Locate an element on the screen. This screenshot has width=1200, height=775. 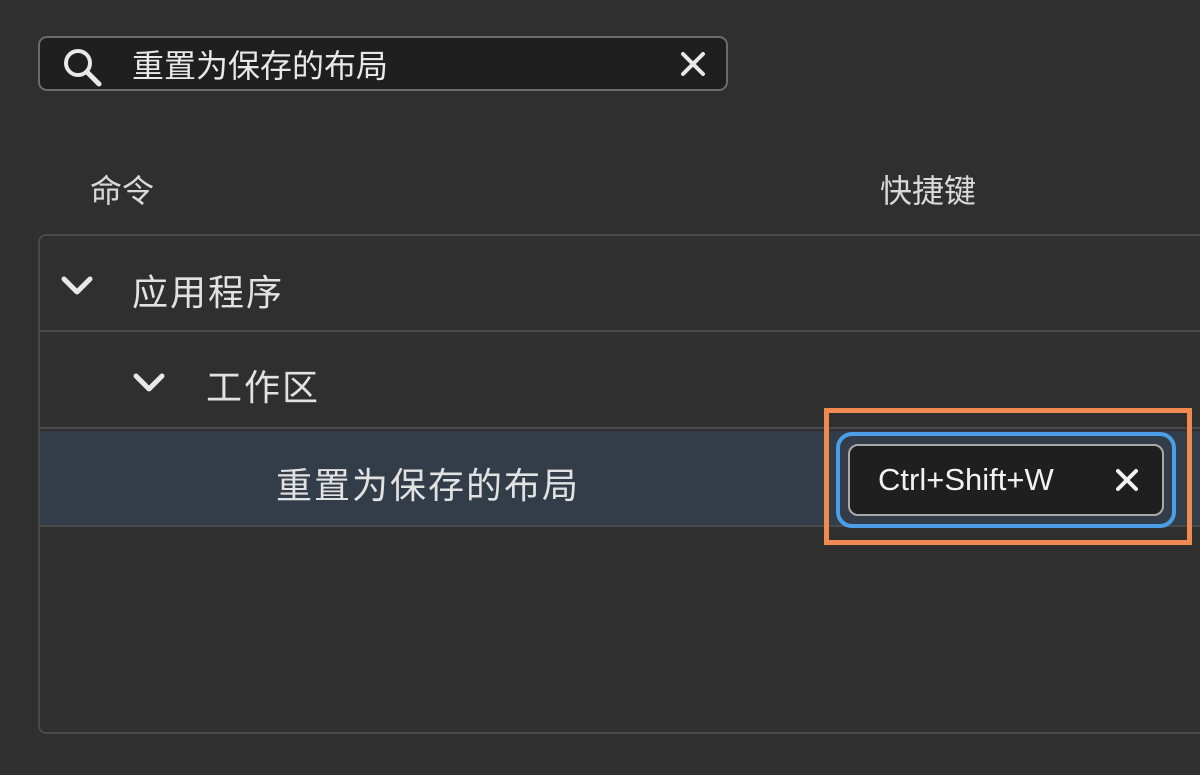
tree-group-label: 应用程序 is located at coordinates (208, 293).